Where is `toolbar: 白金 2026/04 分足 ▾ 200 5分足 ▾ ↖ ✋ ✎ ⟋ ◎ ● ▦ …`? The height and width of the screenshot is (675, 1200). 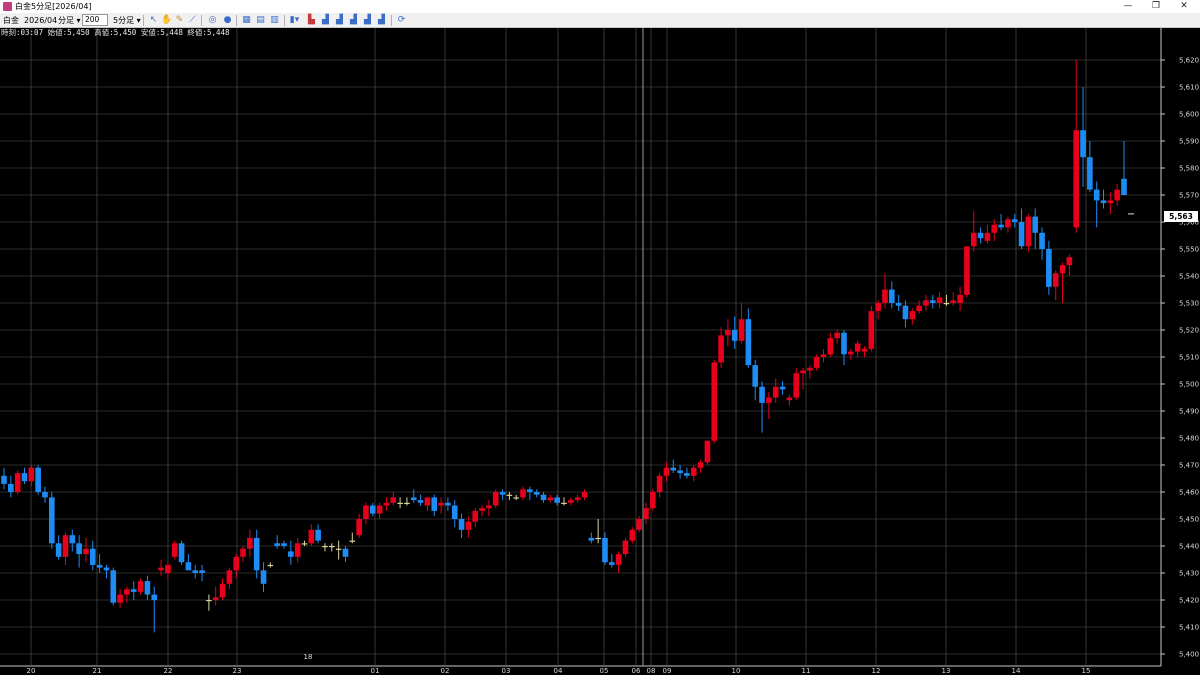
toolbar: 白金 2026/04 分足 ▾ 200 5分足 ▾ ↖ ✋ ✎ ⟋ ◎ ● ▦ … is located at coordinates (600, 20).